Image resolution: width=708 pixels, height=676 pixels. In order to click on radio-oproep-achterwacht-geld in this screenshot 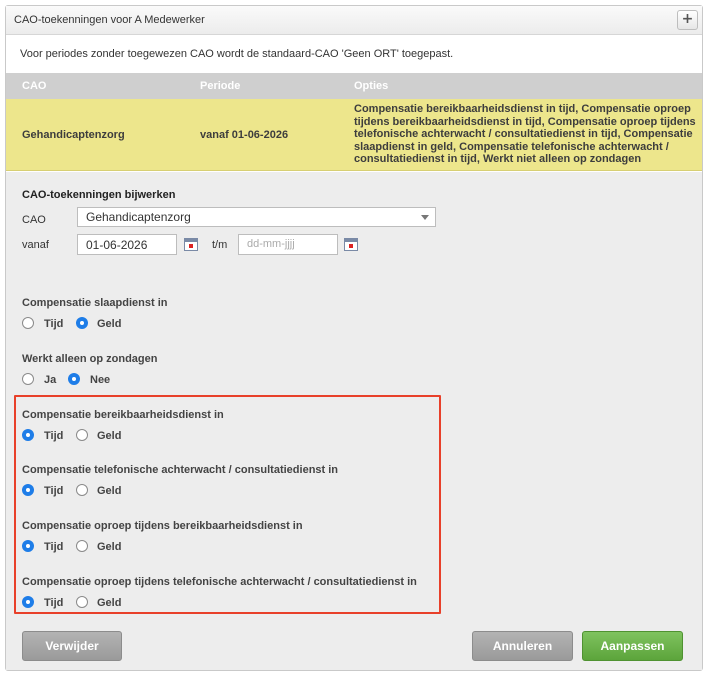, I will do `click(82, 602)`.